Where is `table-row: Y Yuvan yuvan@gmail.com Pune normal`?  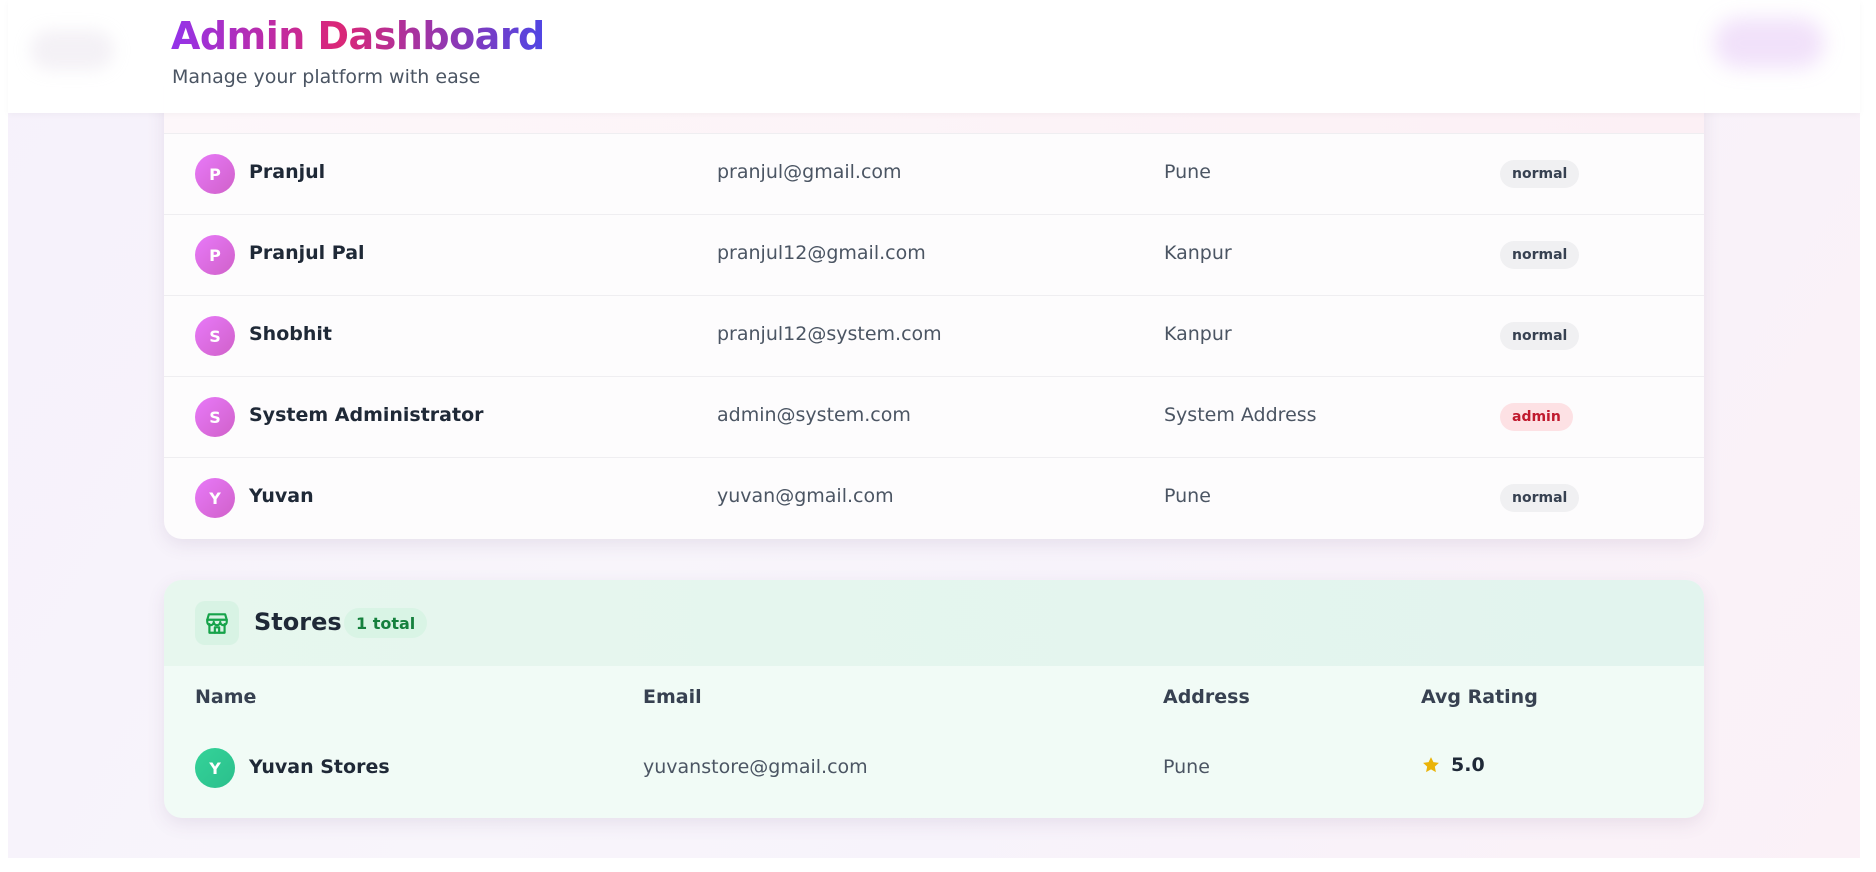
table-row: Y Yuvan yuvan@gmail.com Pune normal is located at coordinates (934, 497).